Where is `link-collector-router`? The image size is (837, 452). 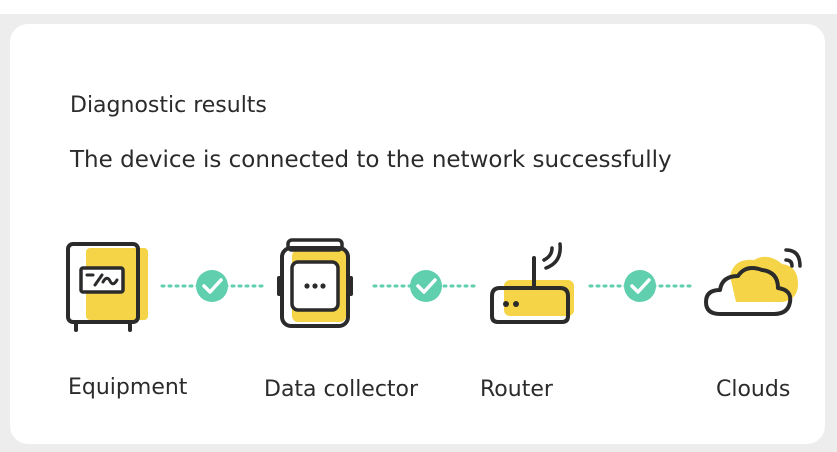
link-collector-router is located at coordinates (425, 286).